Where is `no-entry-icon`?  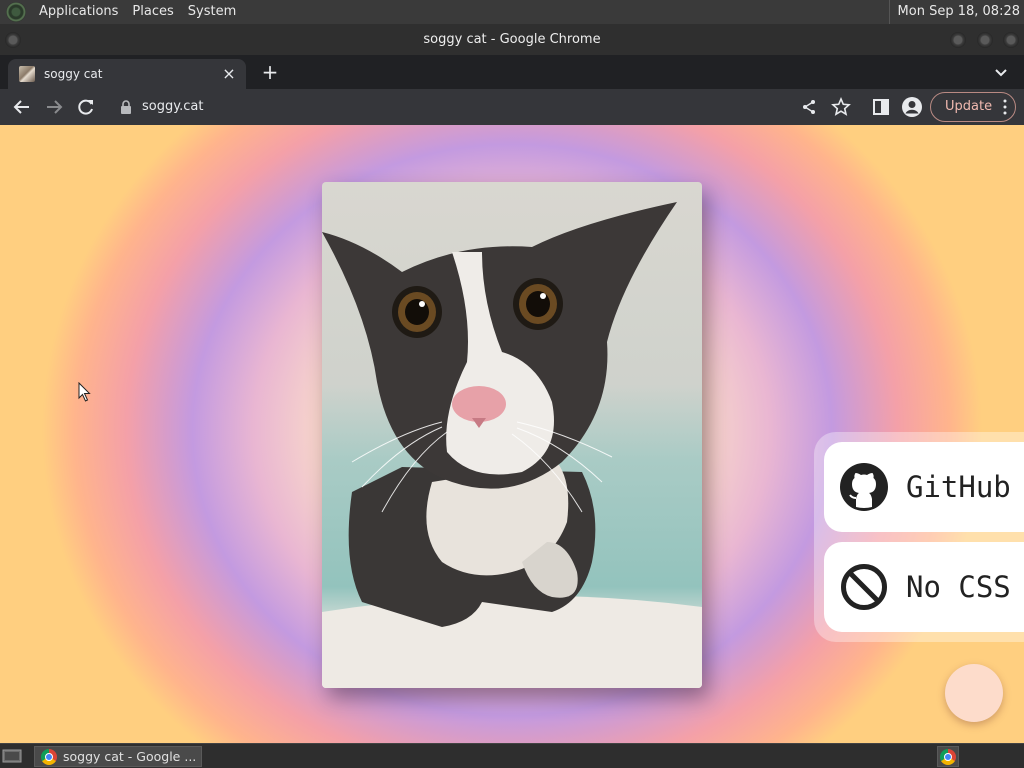 no-entry-icon is located at coordinates (864, 587).